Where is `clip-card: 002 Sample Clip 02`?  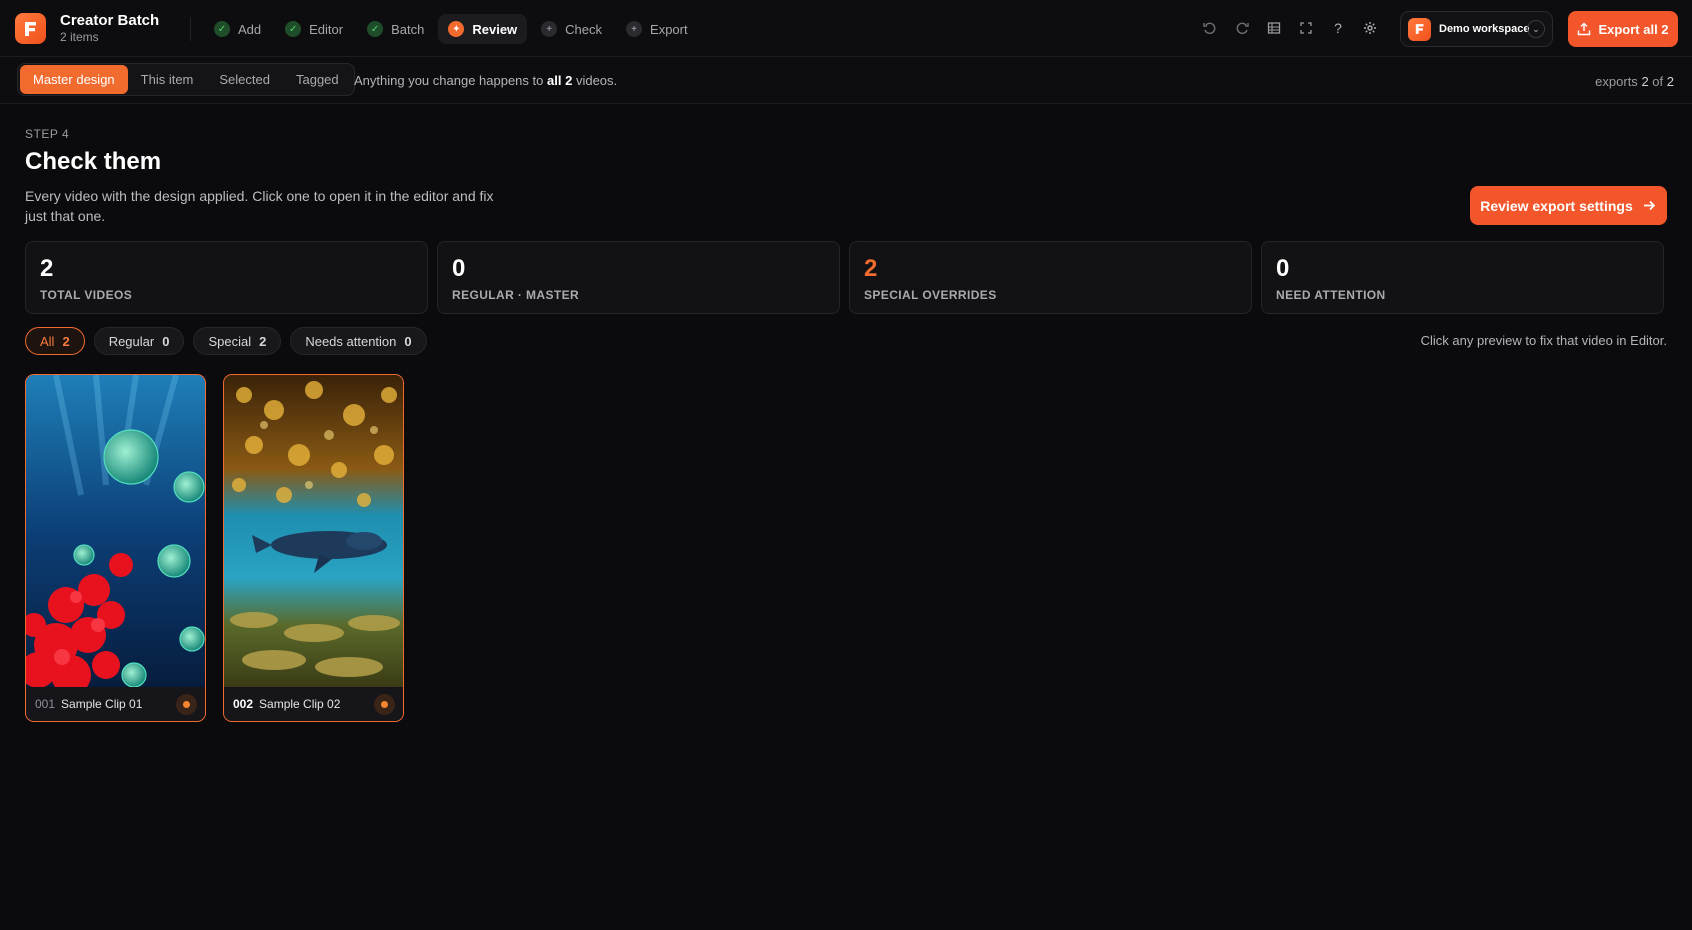 clip-card: 002 Sample Clip 02 is located at coordinates (313, 548).